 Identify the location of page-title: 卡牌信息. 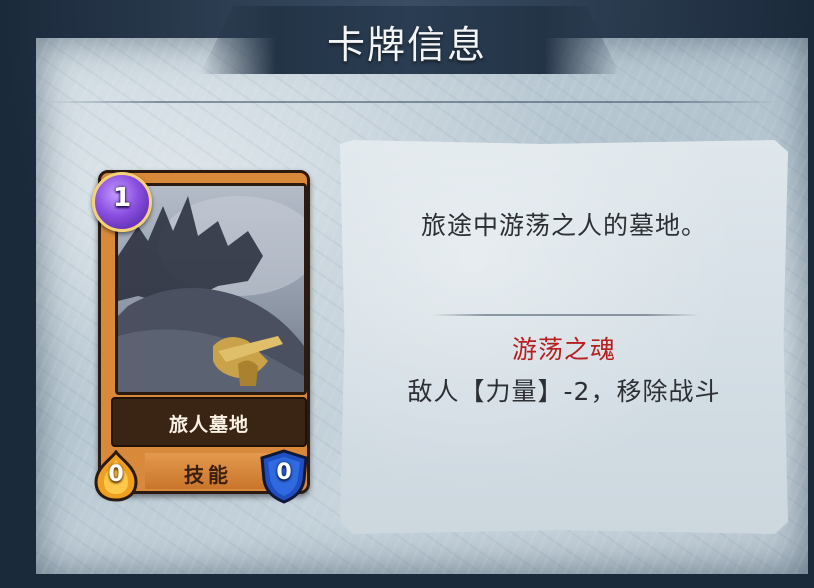
(406, 45).